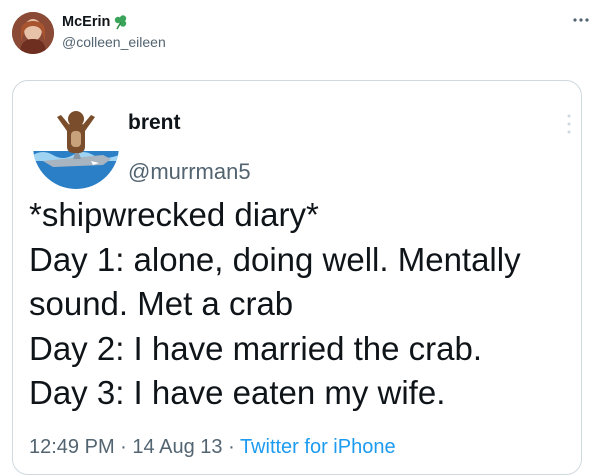  I want to click on display-name: McErin, so click(96, 22).